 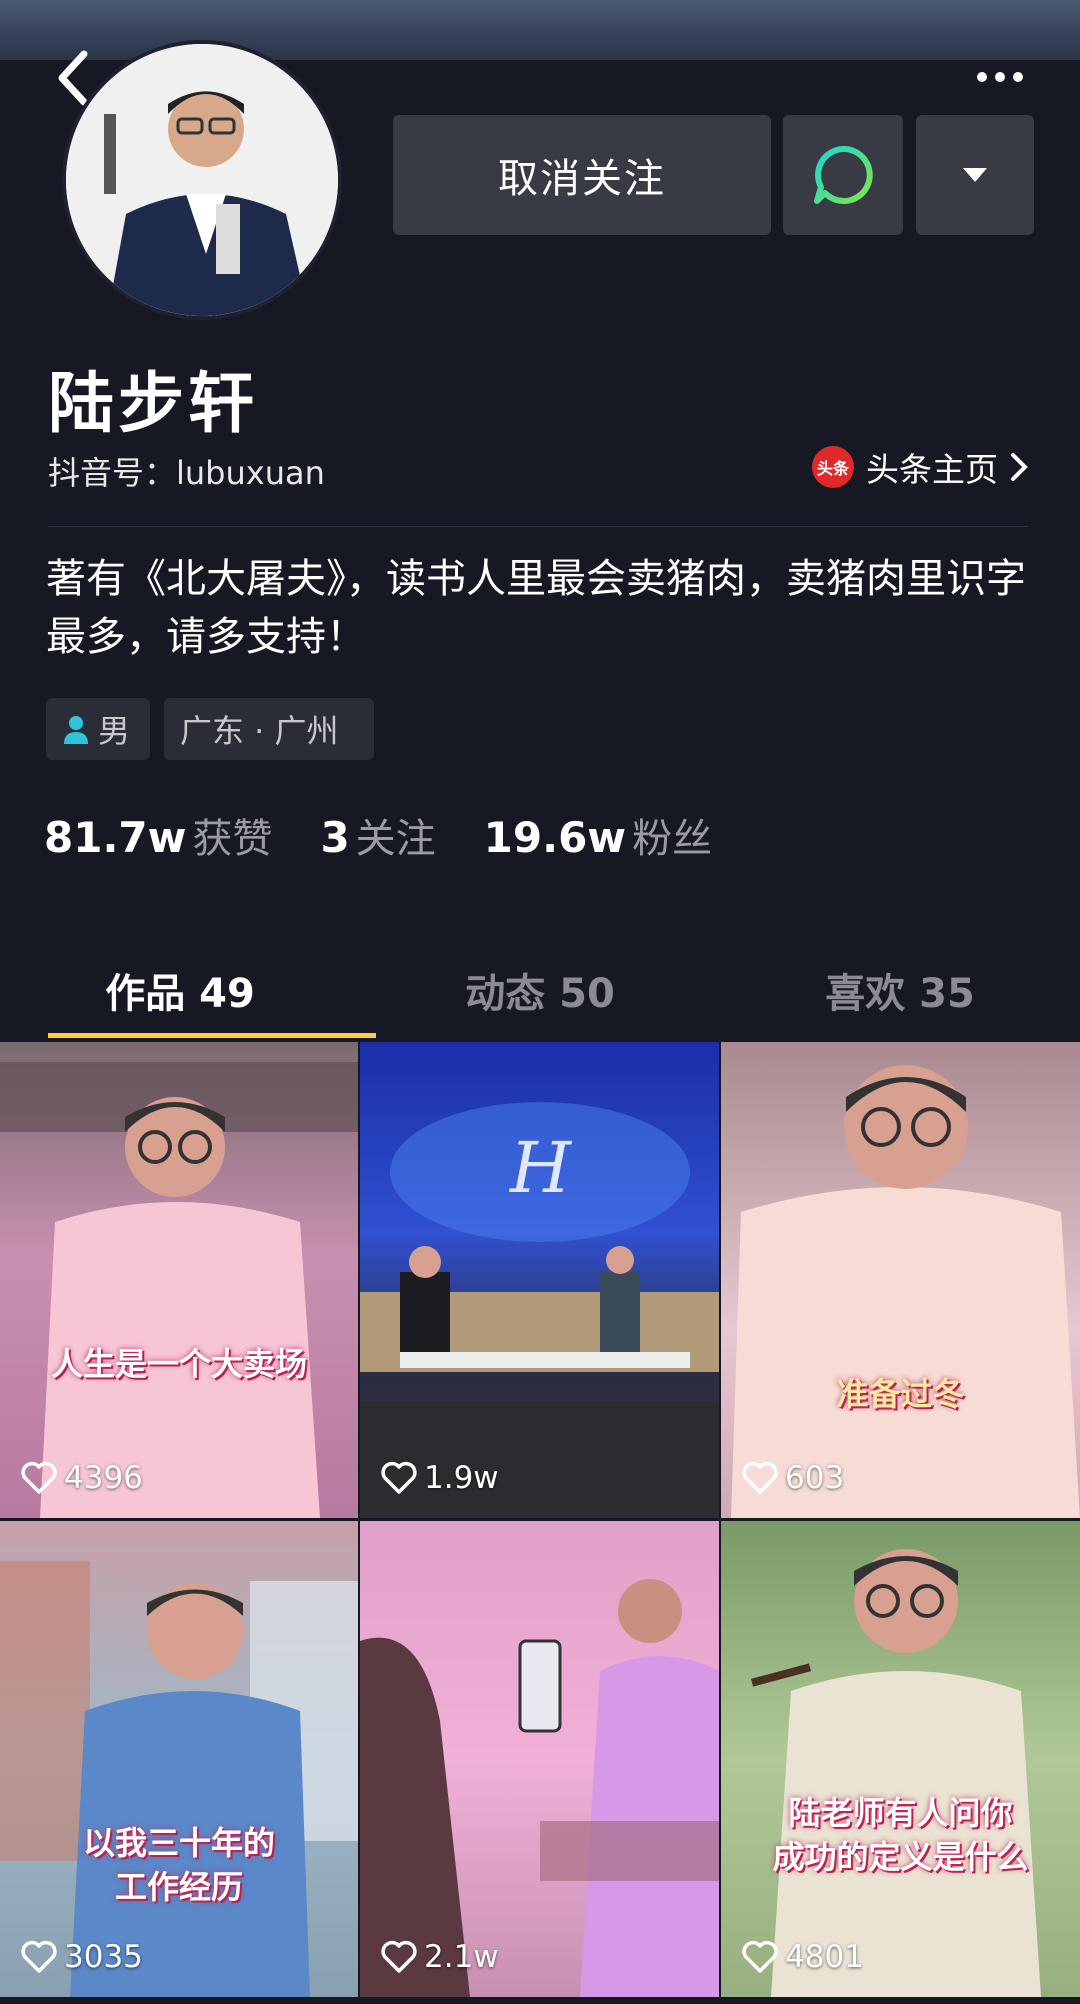 I want to click on divider, so click(x=538, y=526).